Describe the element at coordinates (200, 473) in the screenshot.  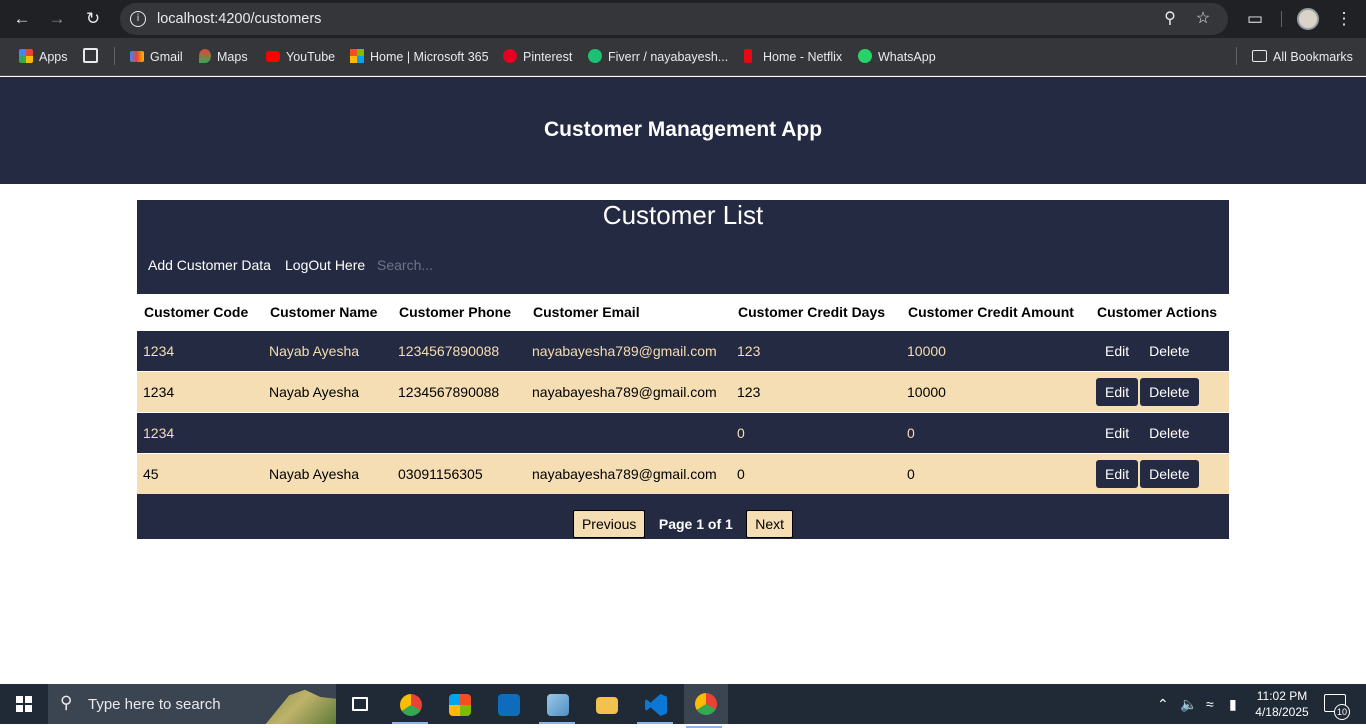
I see `cell-code: 45` at that location.